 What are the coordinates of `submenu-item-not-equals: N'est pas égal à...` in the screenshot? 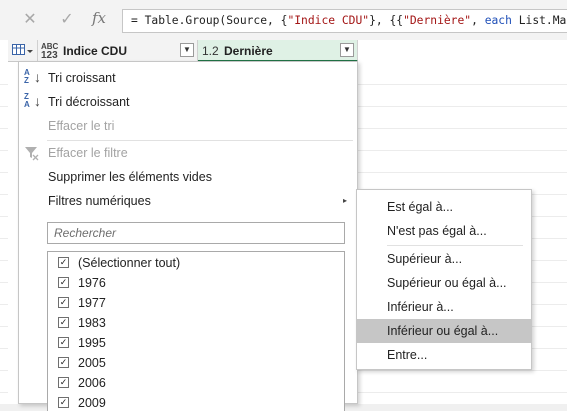 It's located at (444, 231).